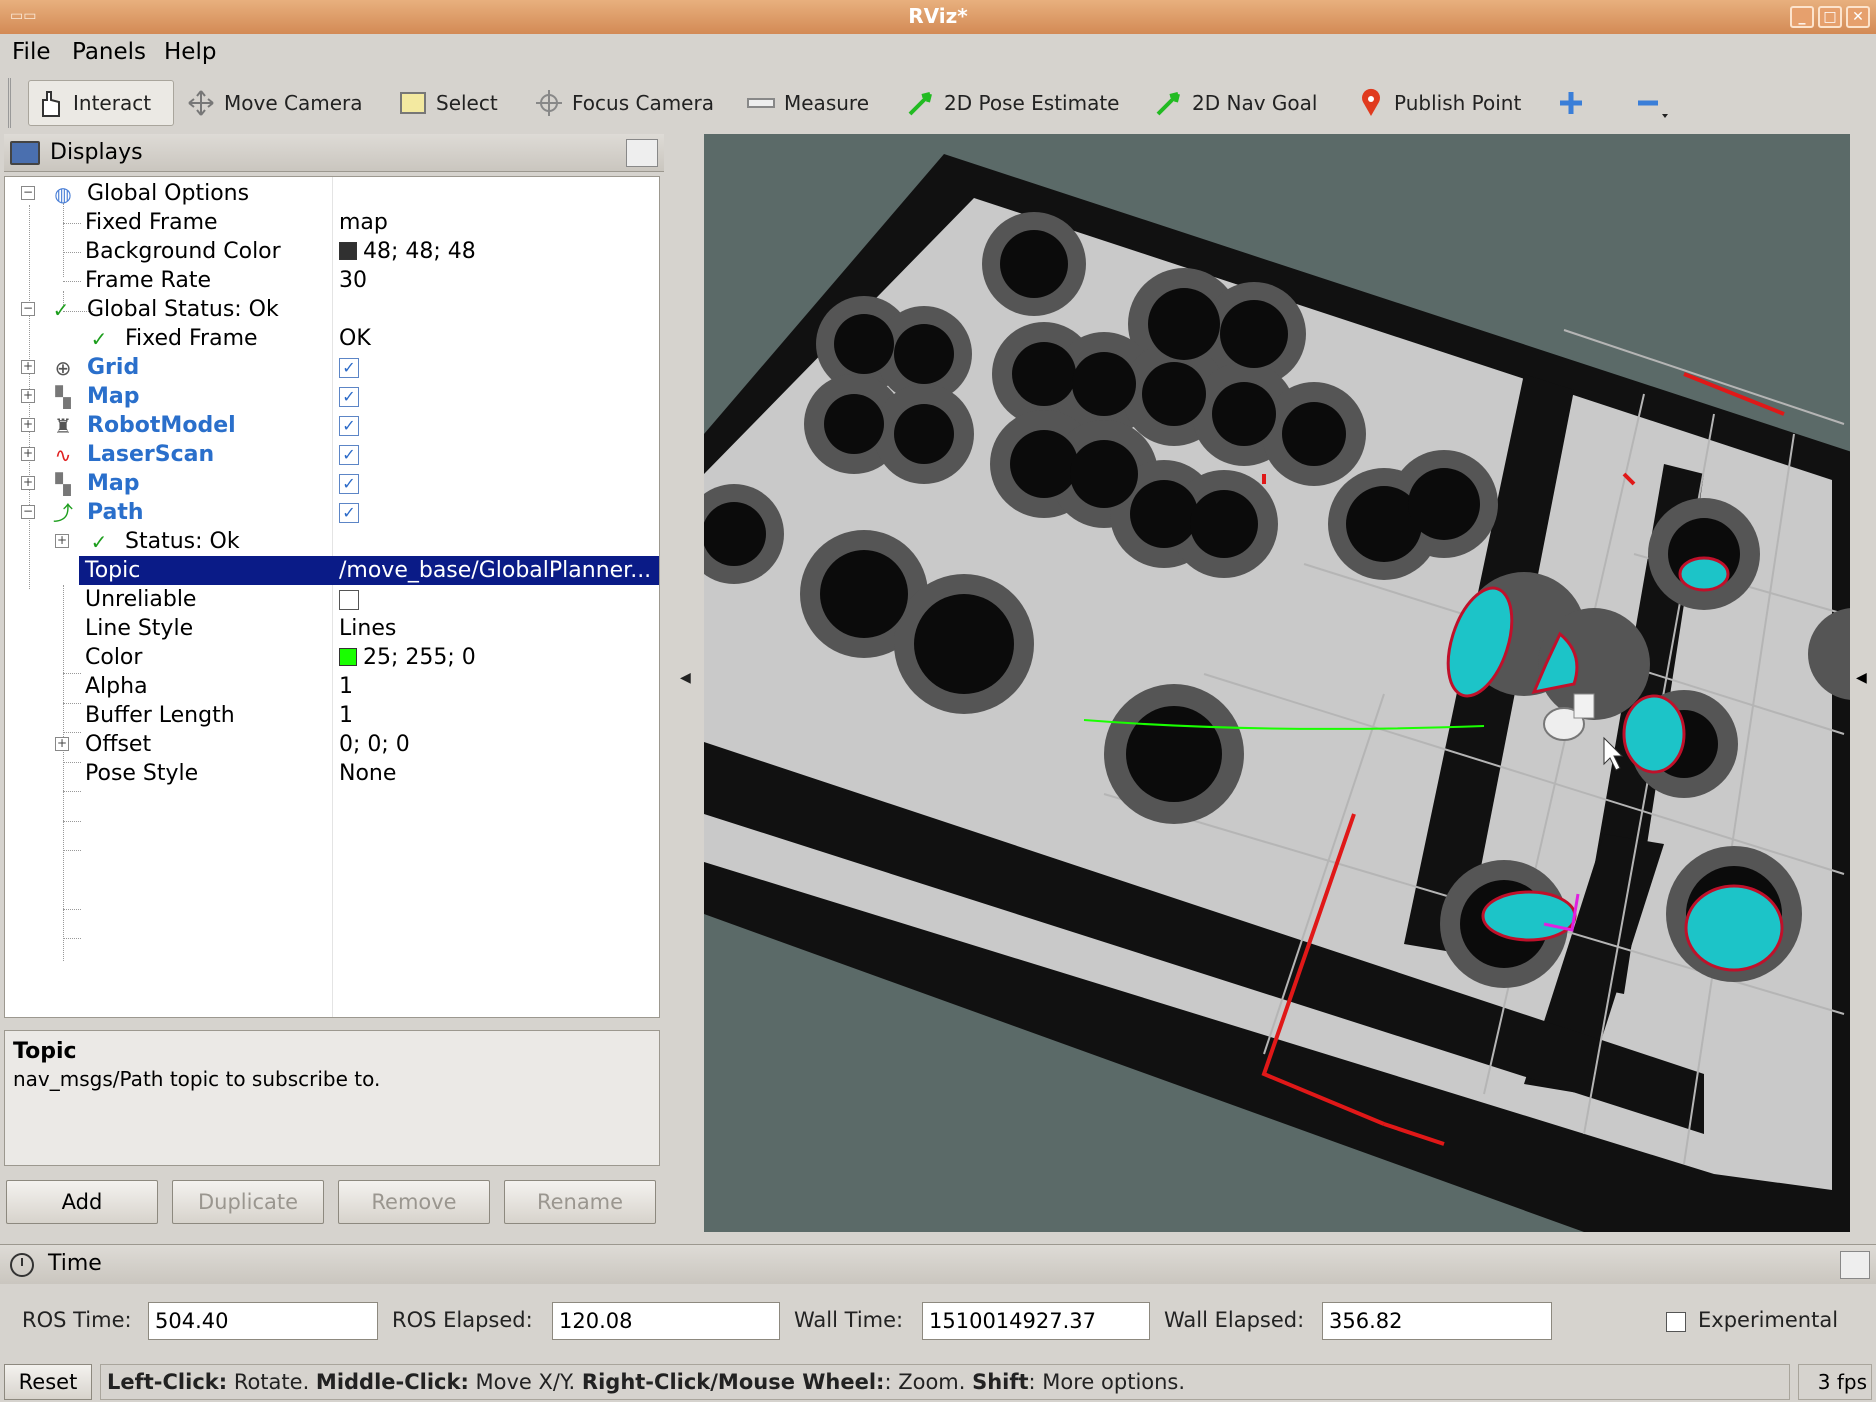 The image size is (1876, 1402). Describe the element at coordinates (367, 773) in the screenshot. I see `pose-style-value: None` at that location.